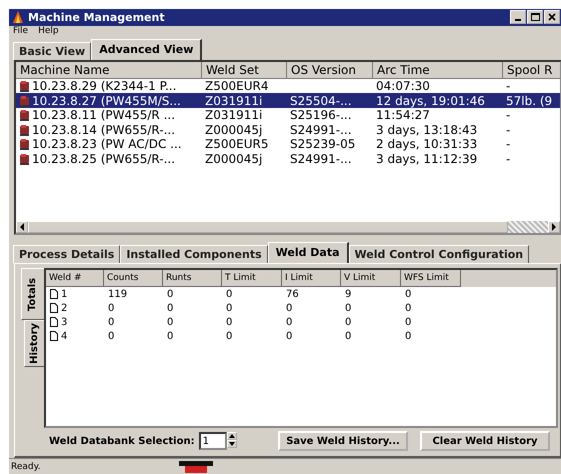 This screenshot has height=474, width=561. Describe the element at coordinates (64, 322) in the screenshot. I see `table-cell: 3` at that location.